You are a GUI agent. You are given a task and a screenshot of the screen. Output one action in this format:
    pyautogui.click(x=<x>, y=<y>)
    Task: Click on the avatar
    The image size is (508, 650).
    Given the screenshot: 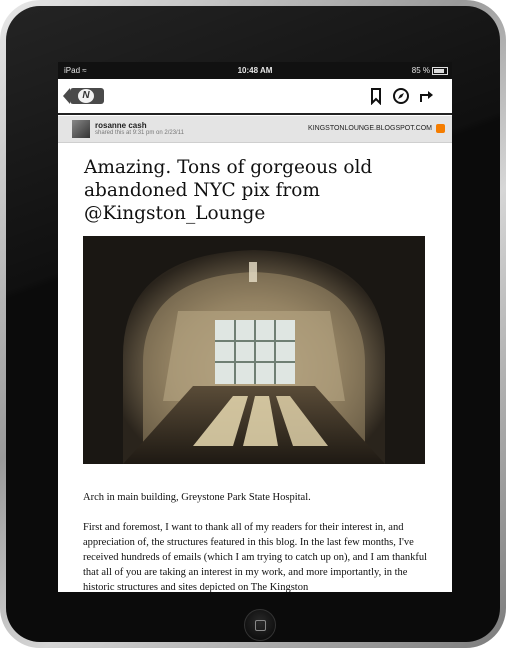 What is the action you would take?
    pyautogui.click(x=81, y=129)
    